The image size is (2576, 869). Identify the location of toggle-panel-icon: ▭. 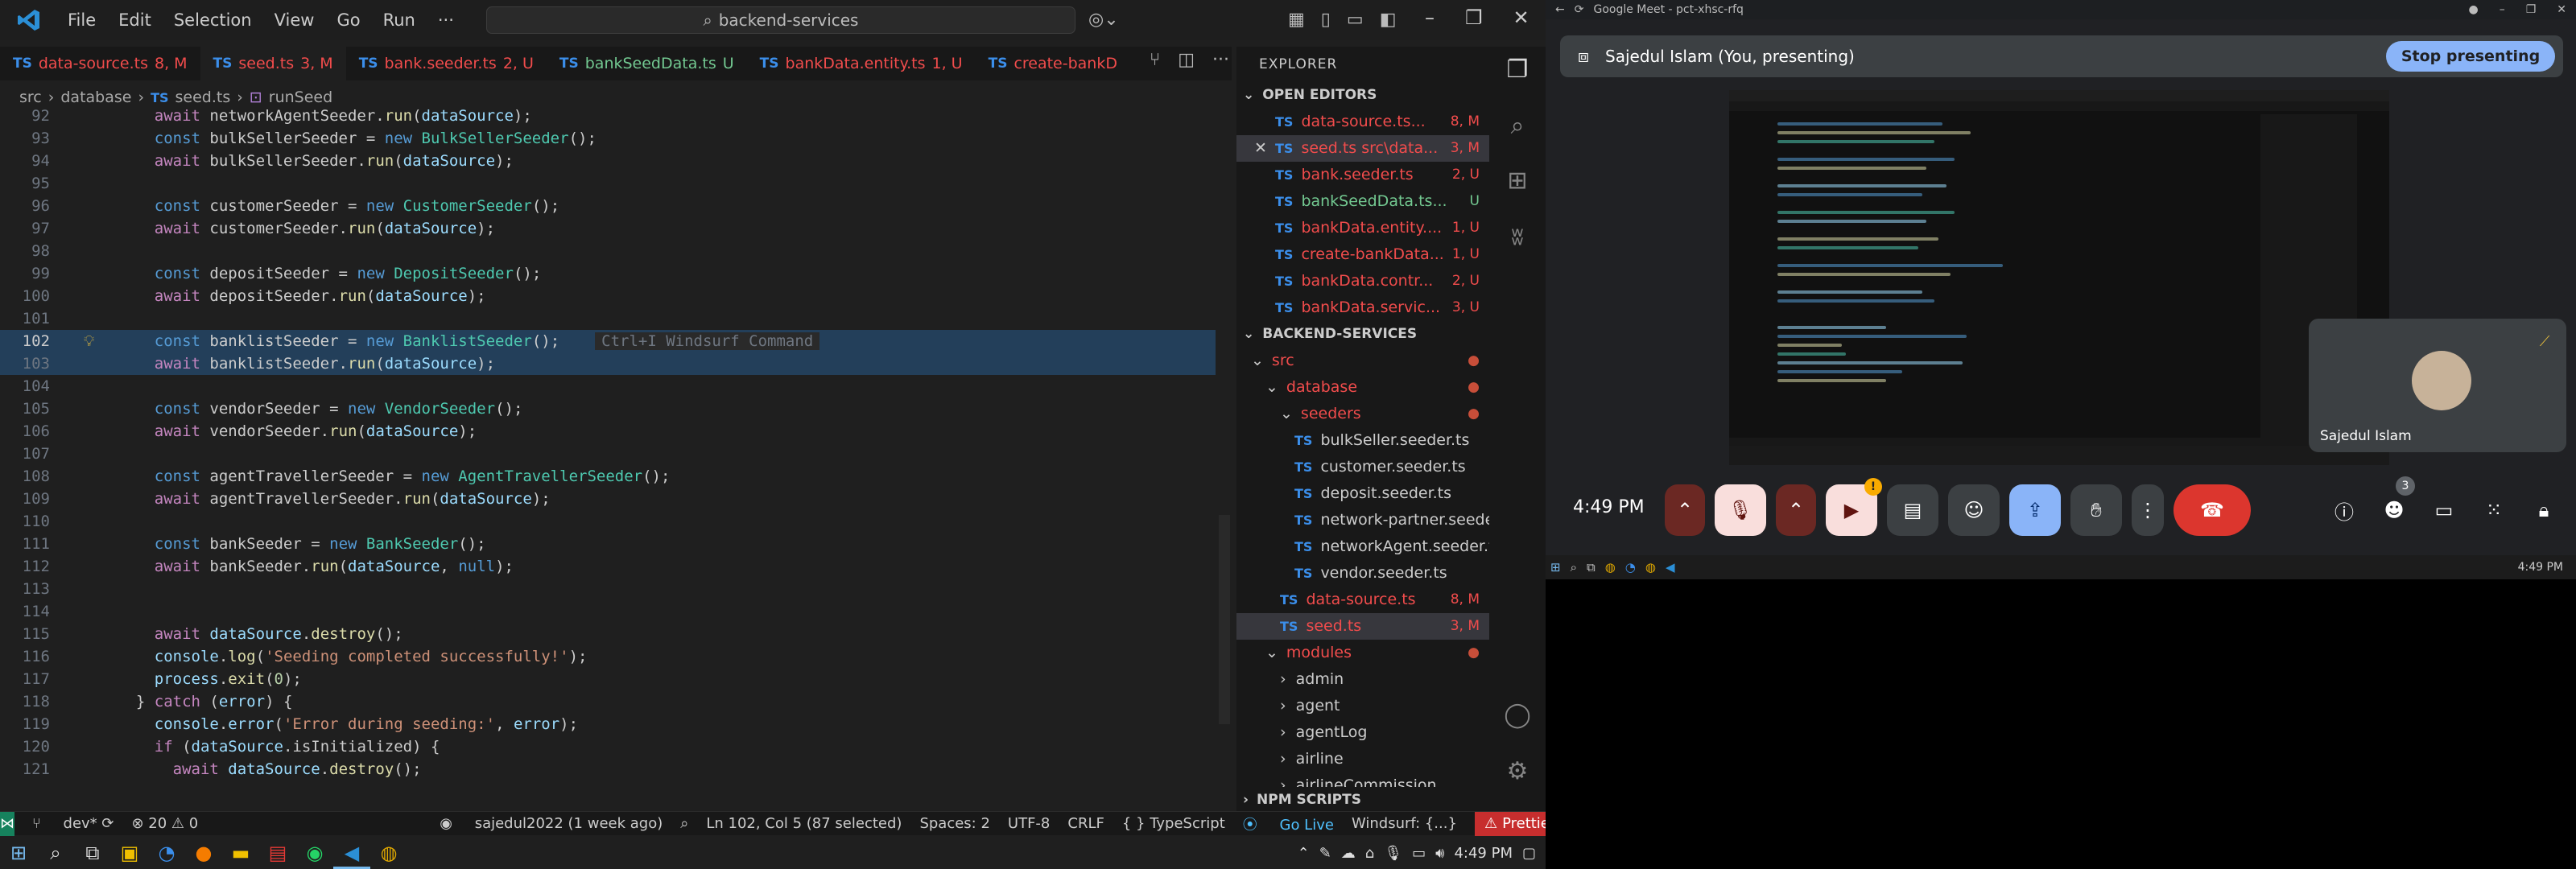
(1355, 20).